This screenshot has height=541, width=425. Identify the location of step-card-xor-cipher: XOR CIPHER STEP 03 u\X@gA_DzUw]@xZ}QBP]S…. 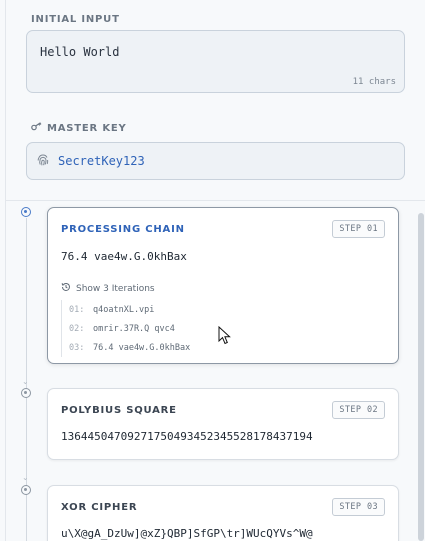
(223, 513).